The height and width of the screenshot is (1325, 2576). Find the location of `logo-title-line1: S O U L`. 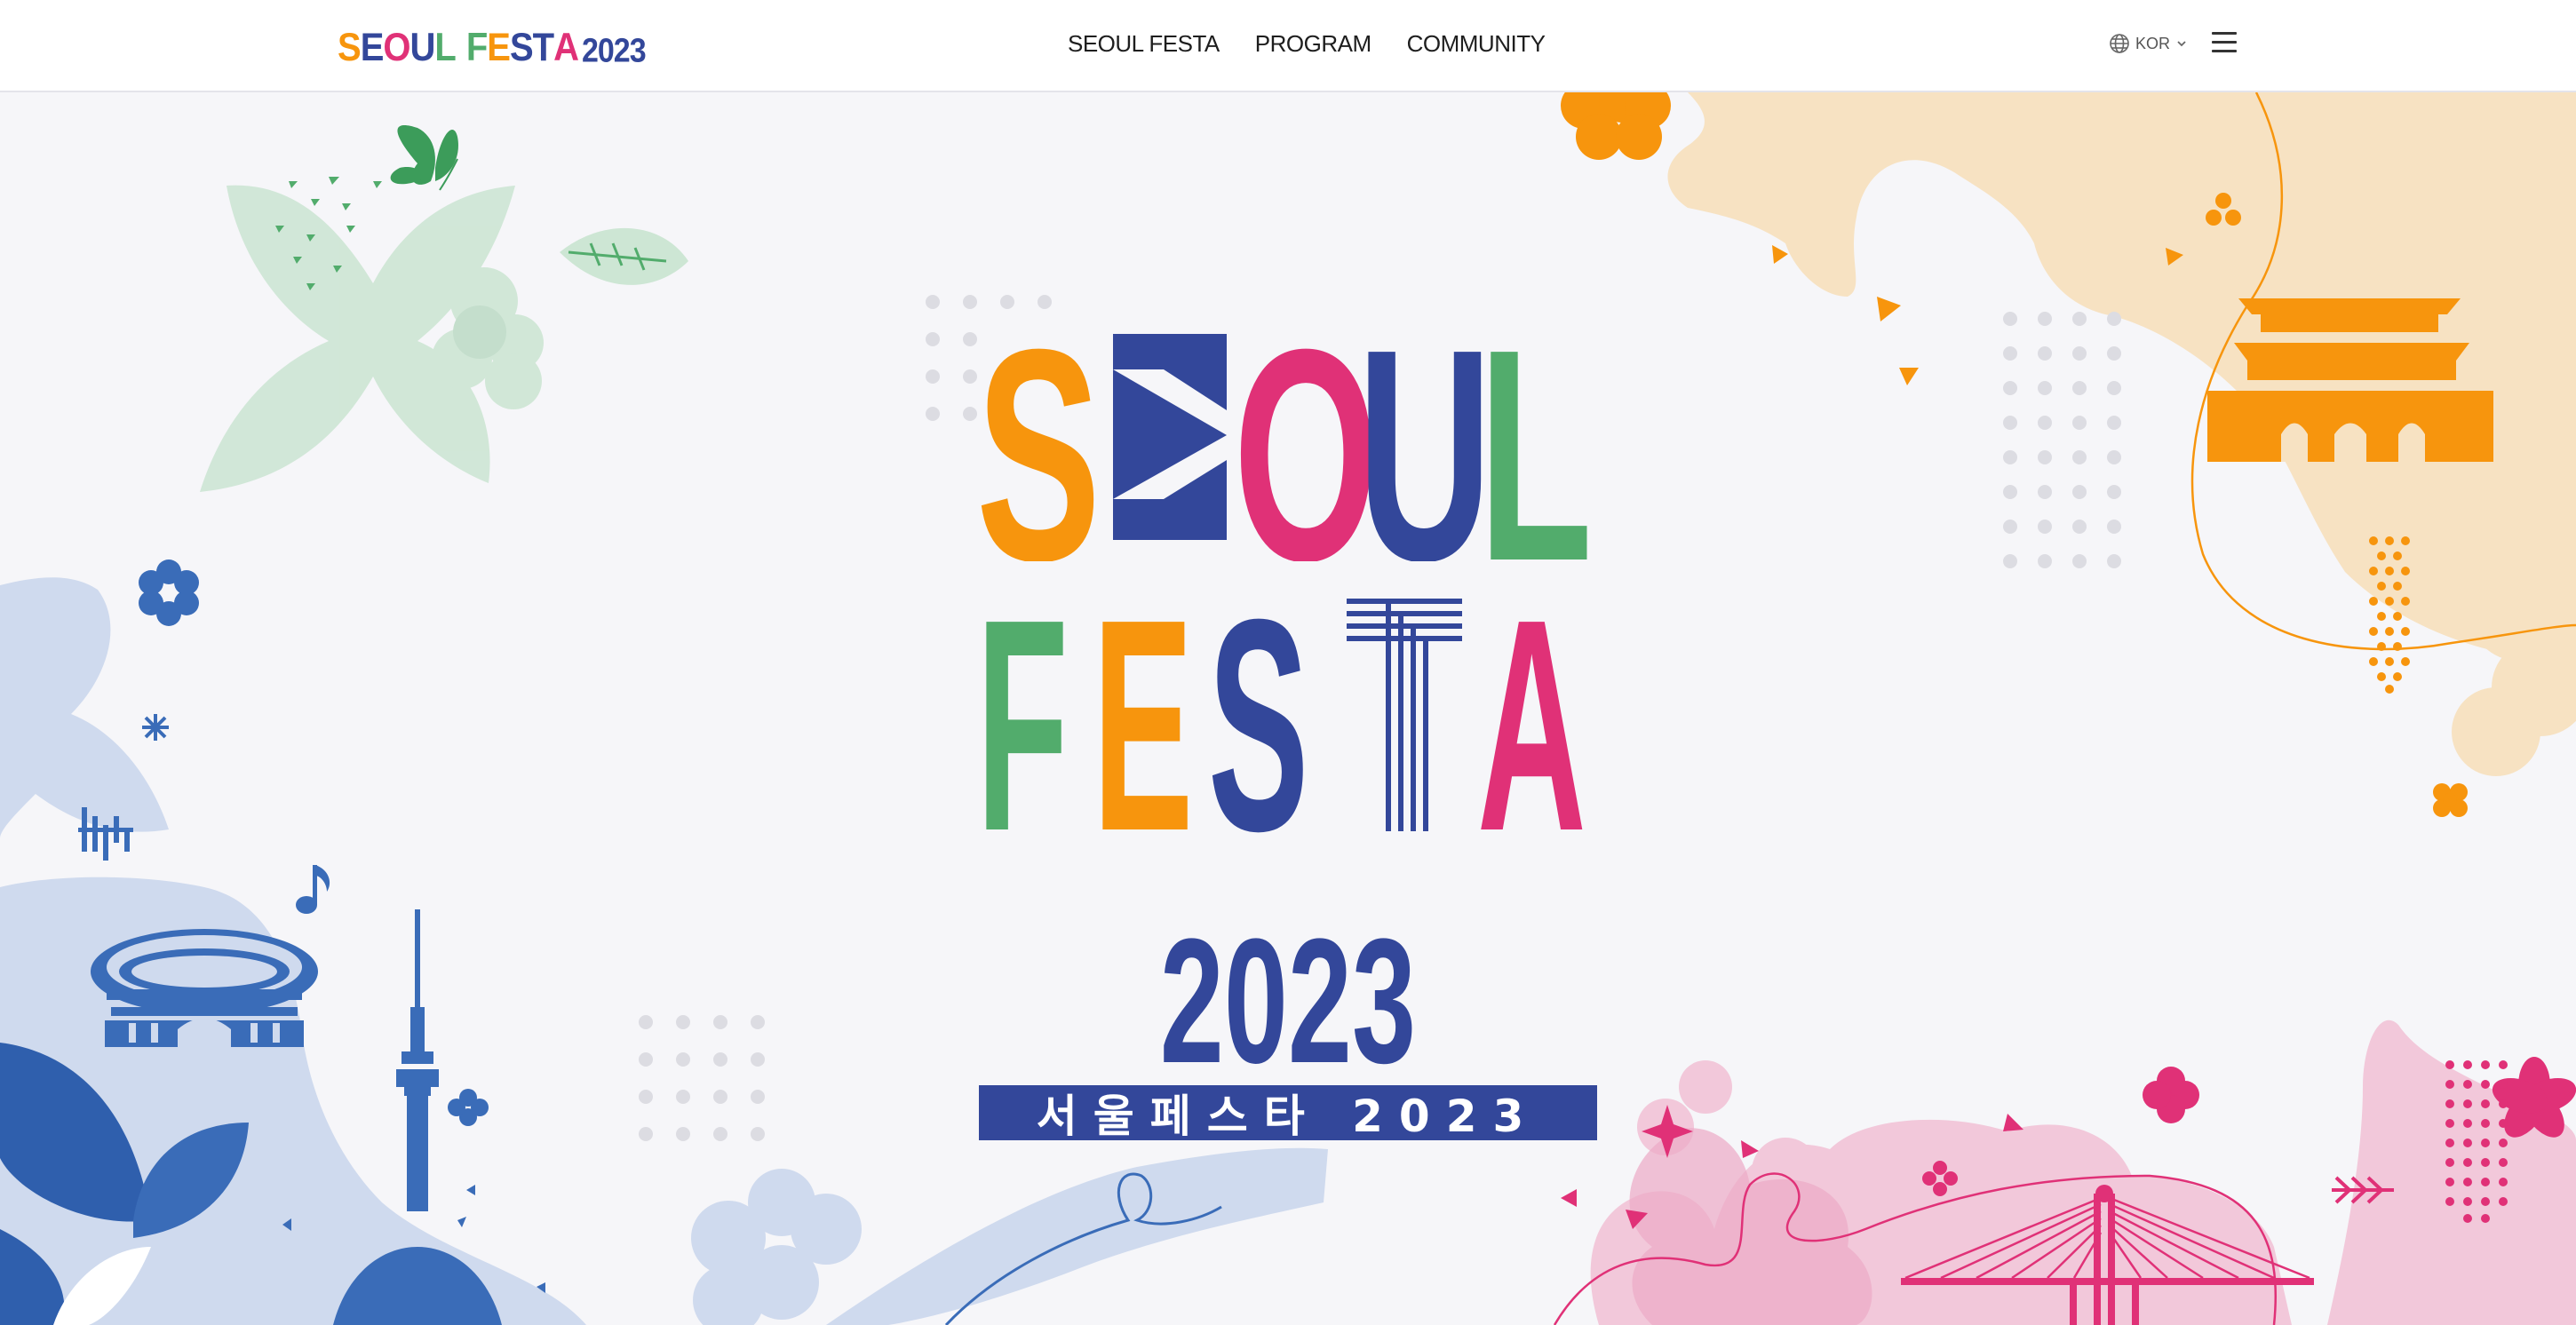

logo-title-line1: S O U L is located at coordinates (1285, 445).